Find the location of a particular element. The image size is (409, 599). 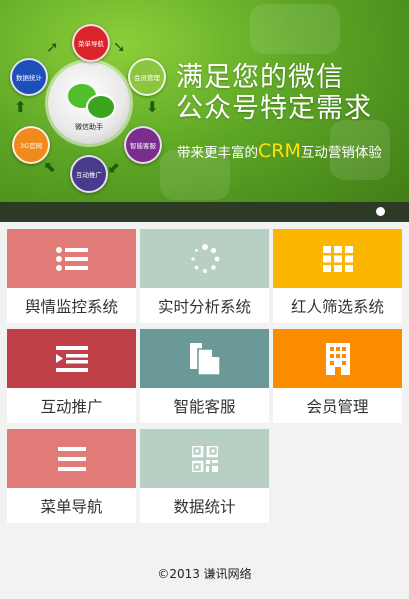

building-icon is located at coordinates (337, 358).